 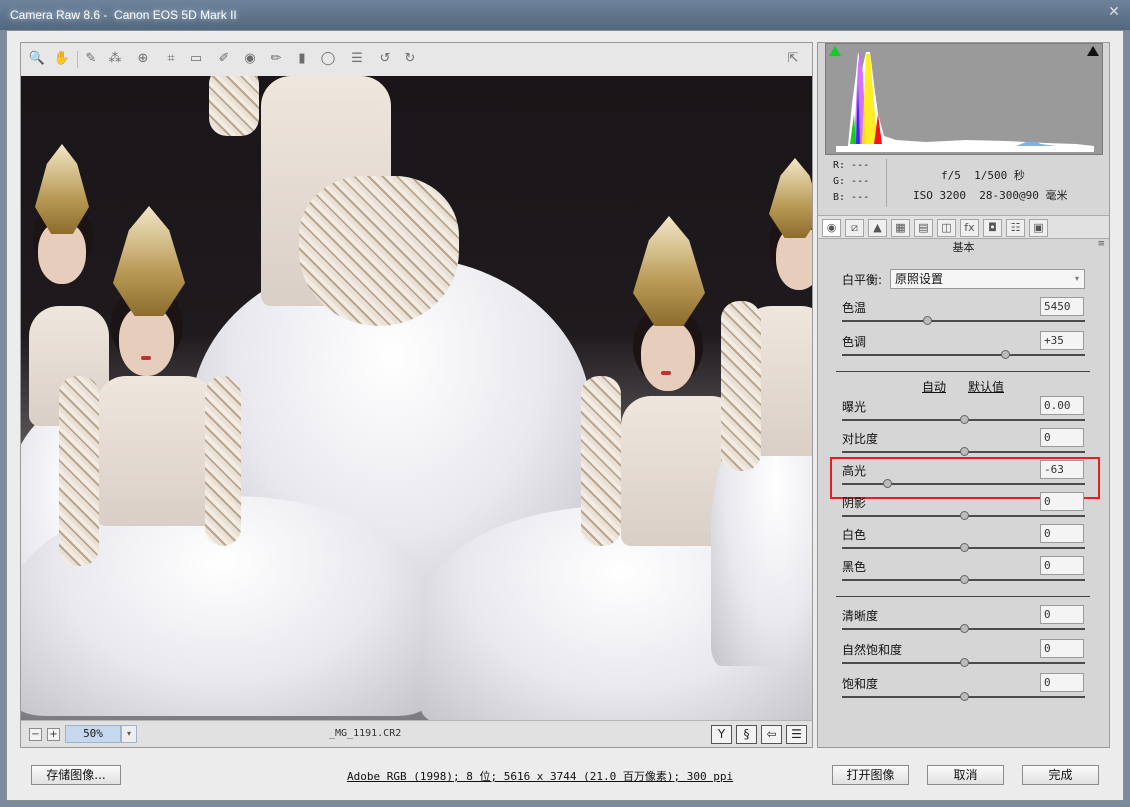 What do you see at coordinates (992, 228) in the screenshot?
I see `tab-camera-calibration-icon: ◘` at bounding box center [992, 228].